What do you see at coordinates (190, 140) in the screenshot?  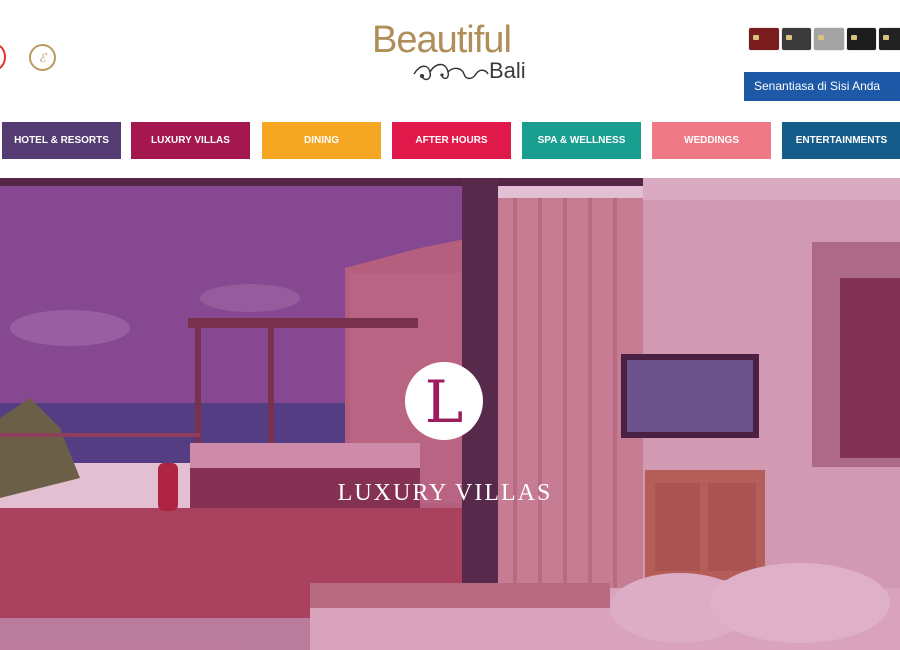 I see `nav-luxury-villas: LUXURY VILLAS` at bounding box center [190, 140].